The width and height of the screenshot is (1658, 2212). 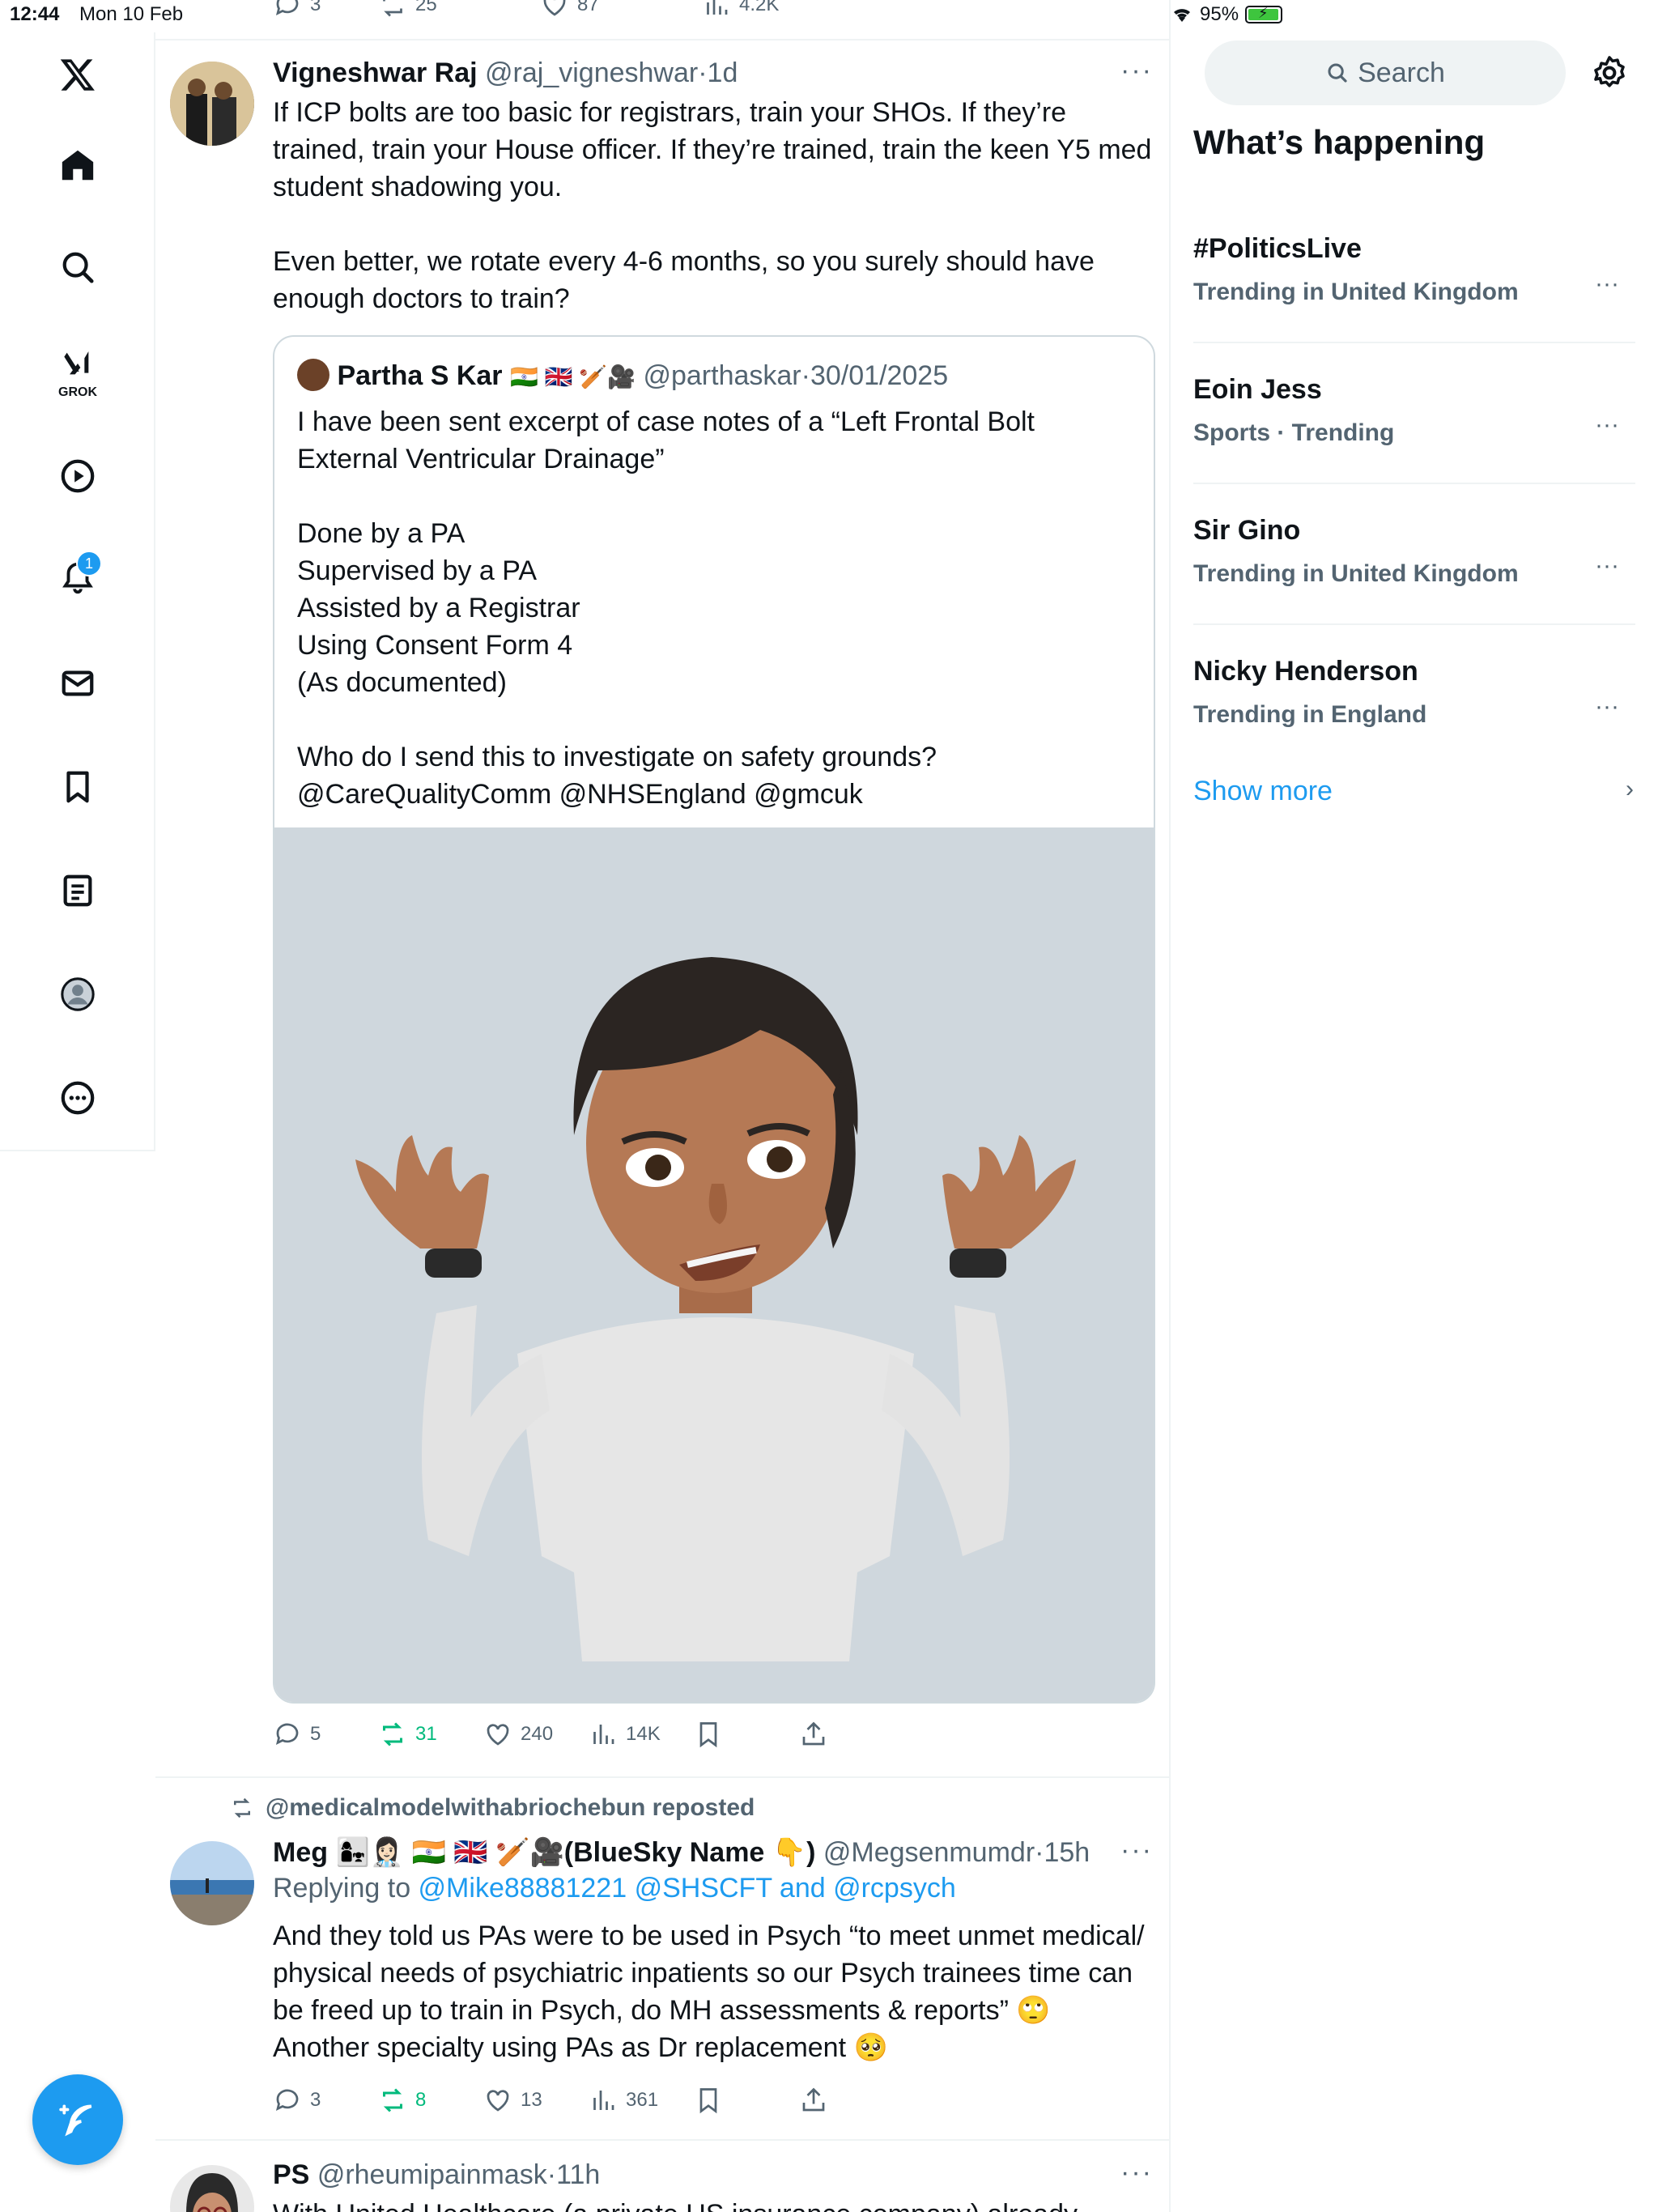 What do you see at coordinates (77, 370) in the screenshot?
I see `grok-icon: GROK` at bounding box center [77, 370].